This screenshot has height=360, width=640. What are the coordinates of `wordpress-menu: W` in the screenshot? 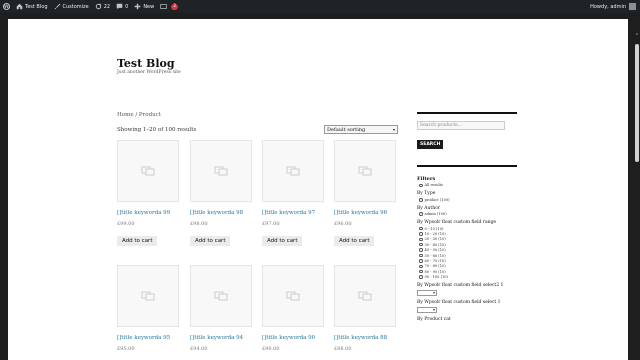 It's located at (6, 6).